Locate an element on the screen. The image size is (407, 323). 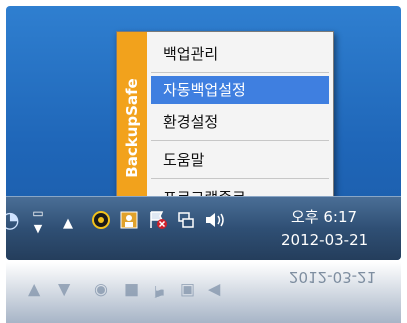
menu-item-auto-backup-settings: 자동백업설정 is located at coordinates (240, 90).